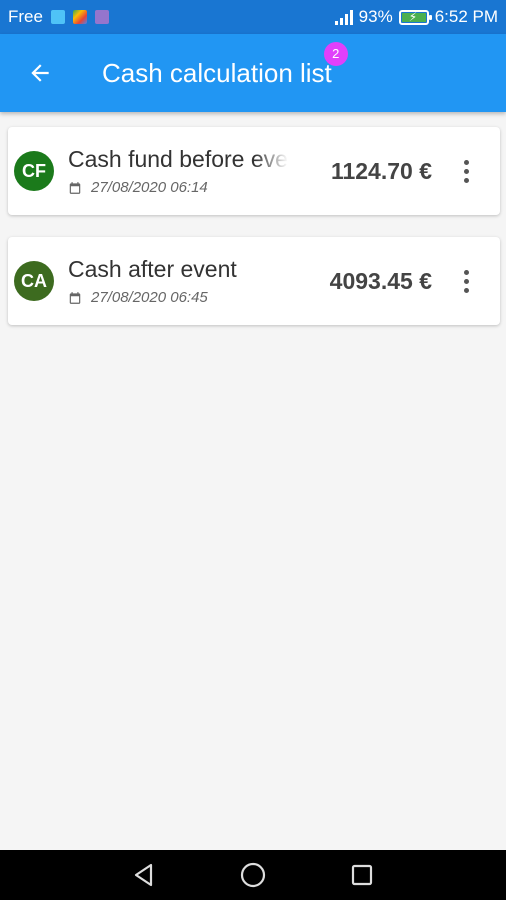 Image resolution: width=506 pixels, height=900 pixels. I want to click on system-nav-bar, so click(253, 875).